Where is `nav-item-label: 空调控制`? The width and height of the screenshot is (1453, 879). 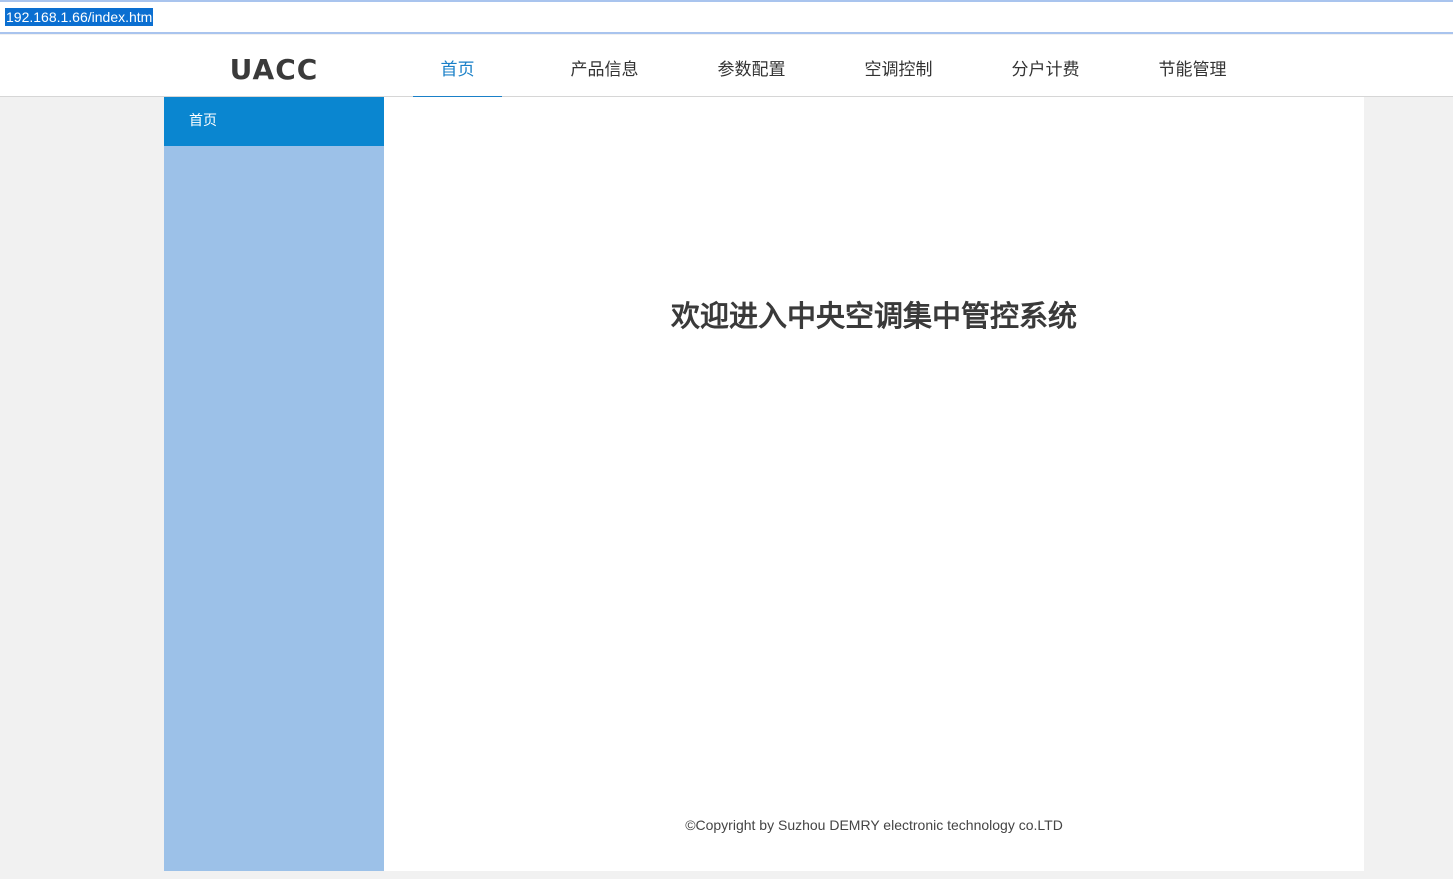
nav-item-label: 空调控制 is located at coordinates (898, 70).